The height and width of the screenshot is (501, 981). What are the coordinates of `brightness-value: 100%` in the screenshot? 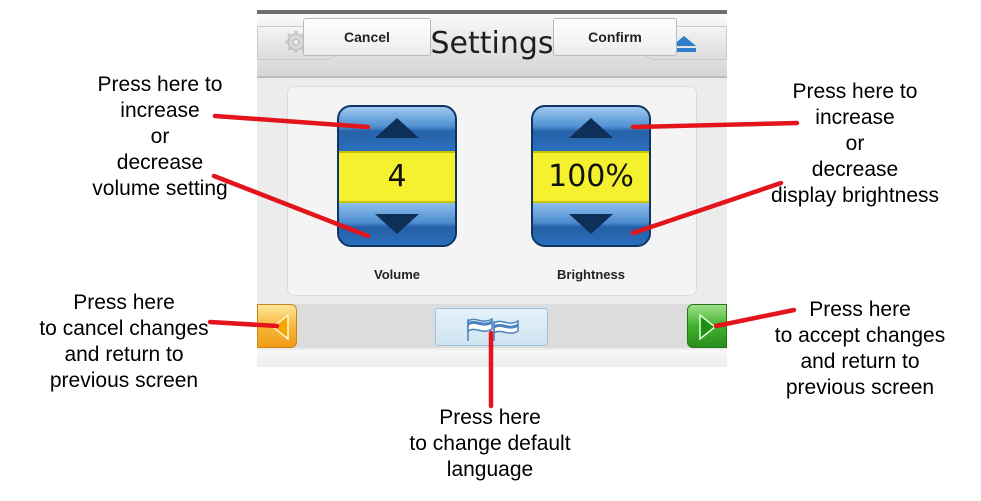 It's located at (591, 177).